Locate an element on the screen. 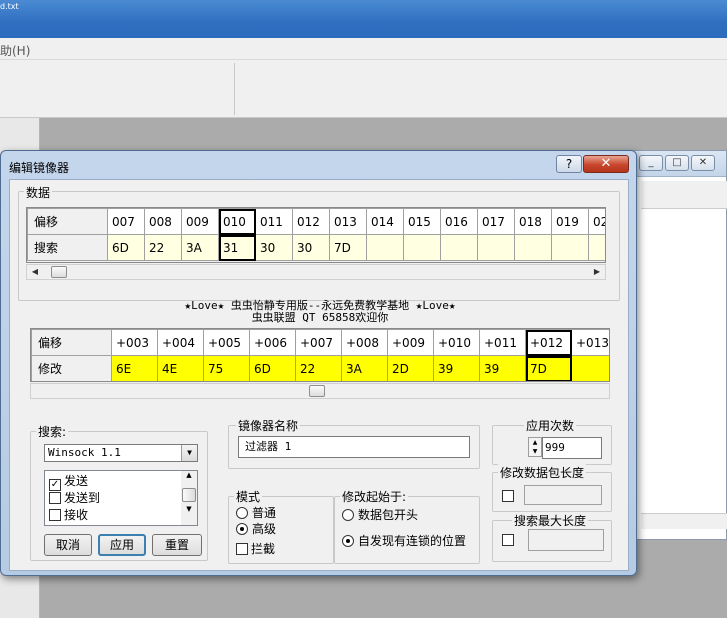  mirror-name-label: 镜像器名称 is located at coordinates (268, 425).